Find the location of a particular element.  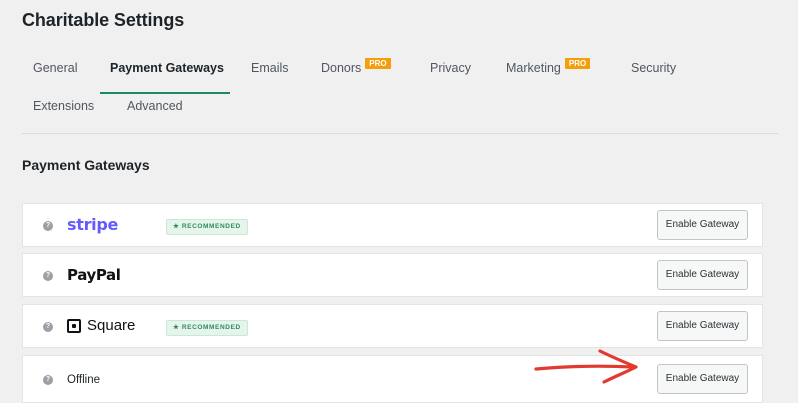

gateway-name: Square is located at coordinates (101, 326).